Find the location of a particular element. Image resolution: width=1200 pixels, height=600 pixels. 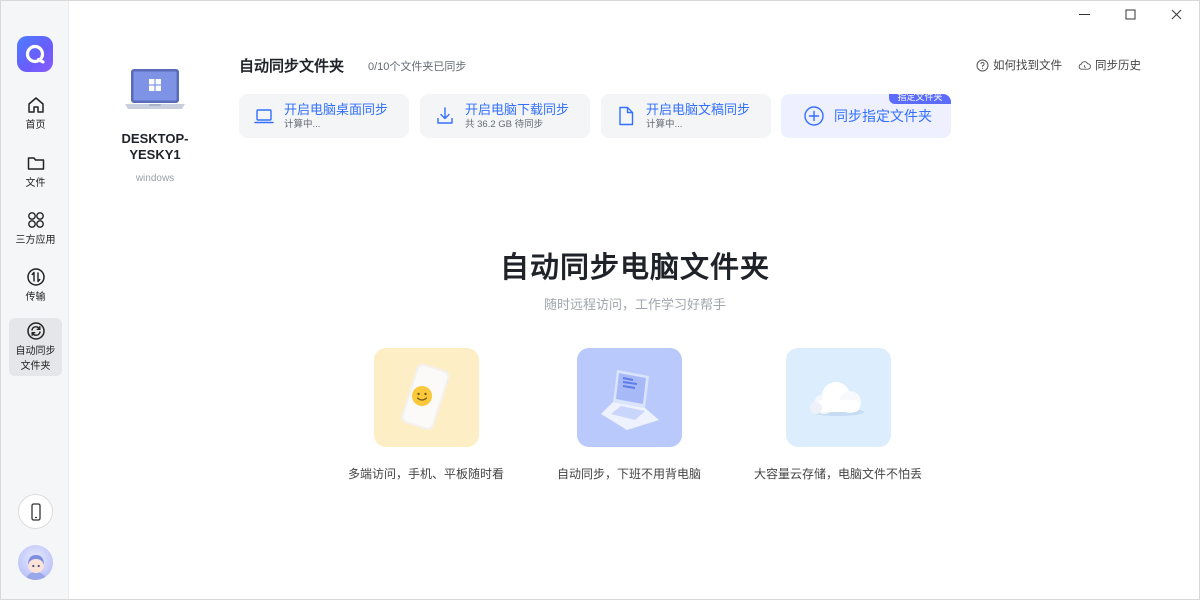

sync-specific-folder-card: 指定文件夹 同步指定文件夹 is located at coordinates (866, 116).